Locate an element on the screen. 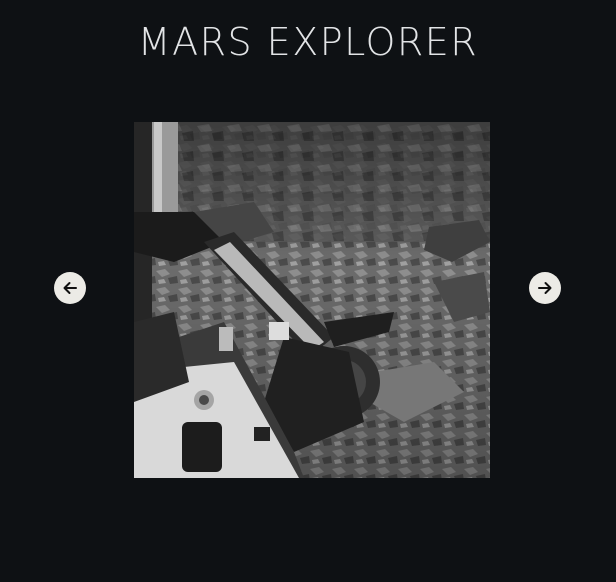  arrow-left-icon is located at coordinates (70, 288).